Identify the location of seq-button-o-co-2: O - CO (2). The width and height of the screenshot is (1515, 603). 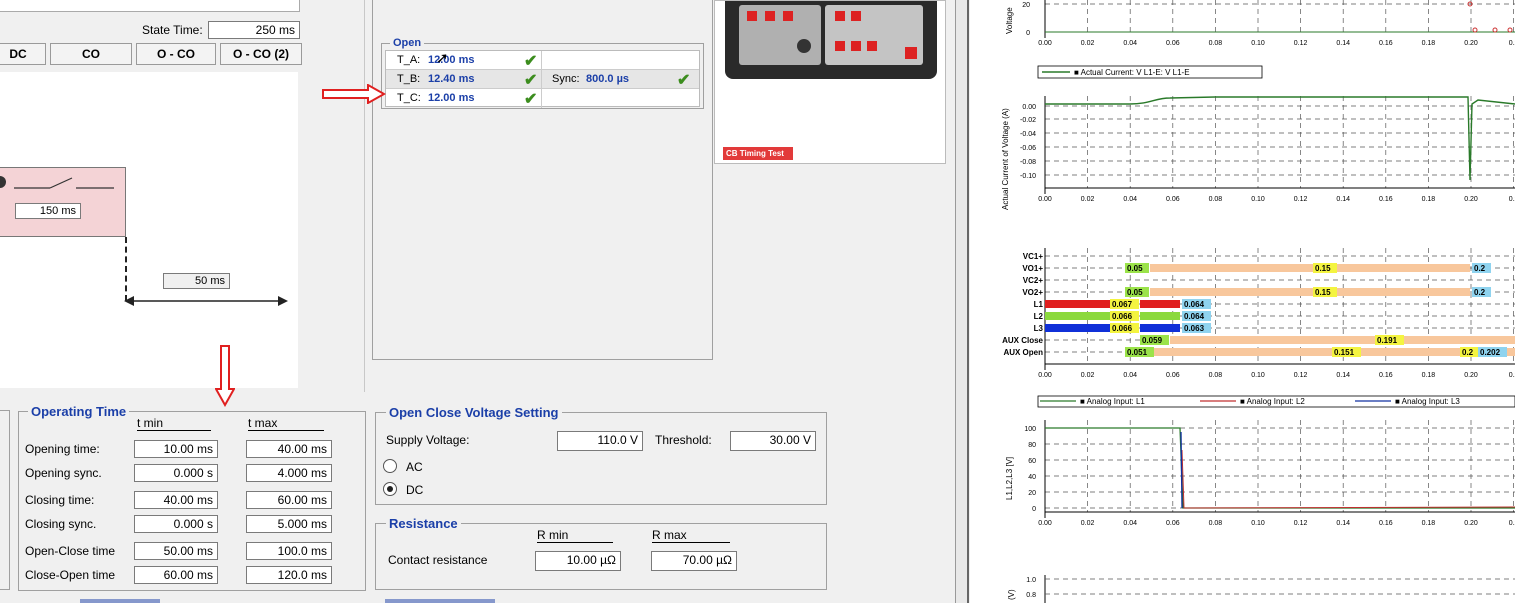
(261, 54).